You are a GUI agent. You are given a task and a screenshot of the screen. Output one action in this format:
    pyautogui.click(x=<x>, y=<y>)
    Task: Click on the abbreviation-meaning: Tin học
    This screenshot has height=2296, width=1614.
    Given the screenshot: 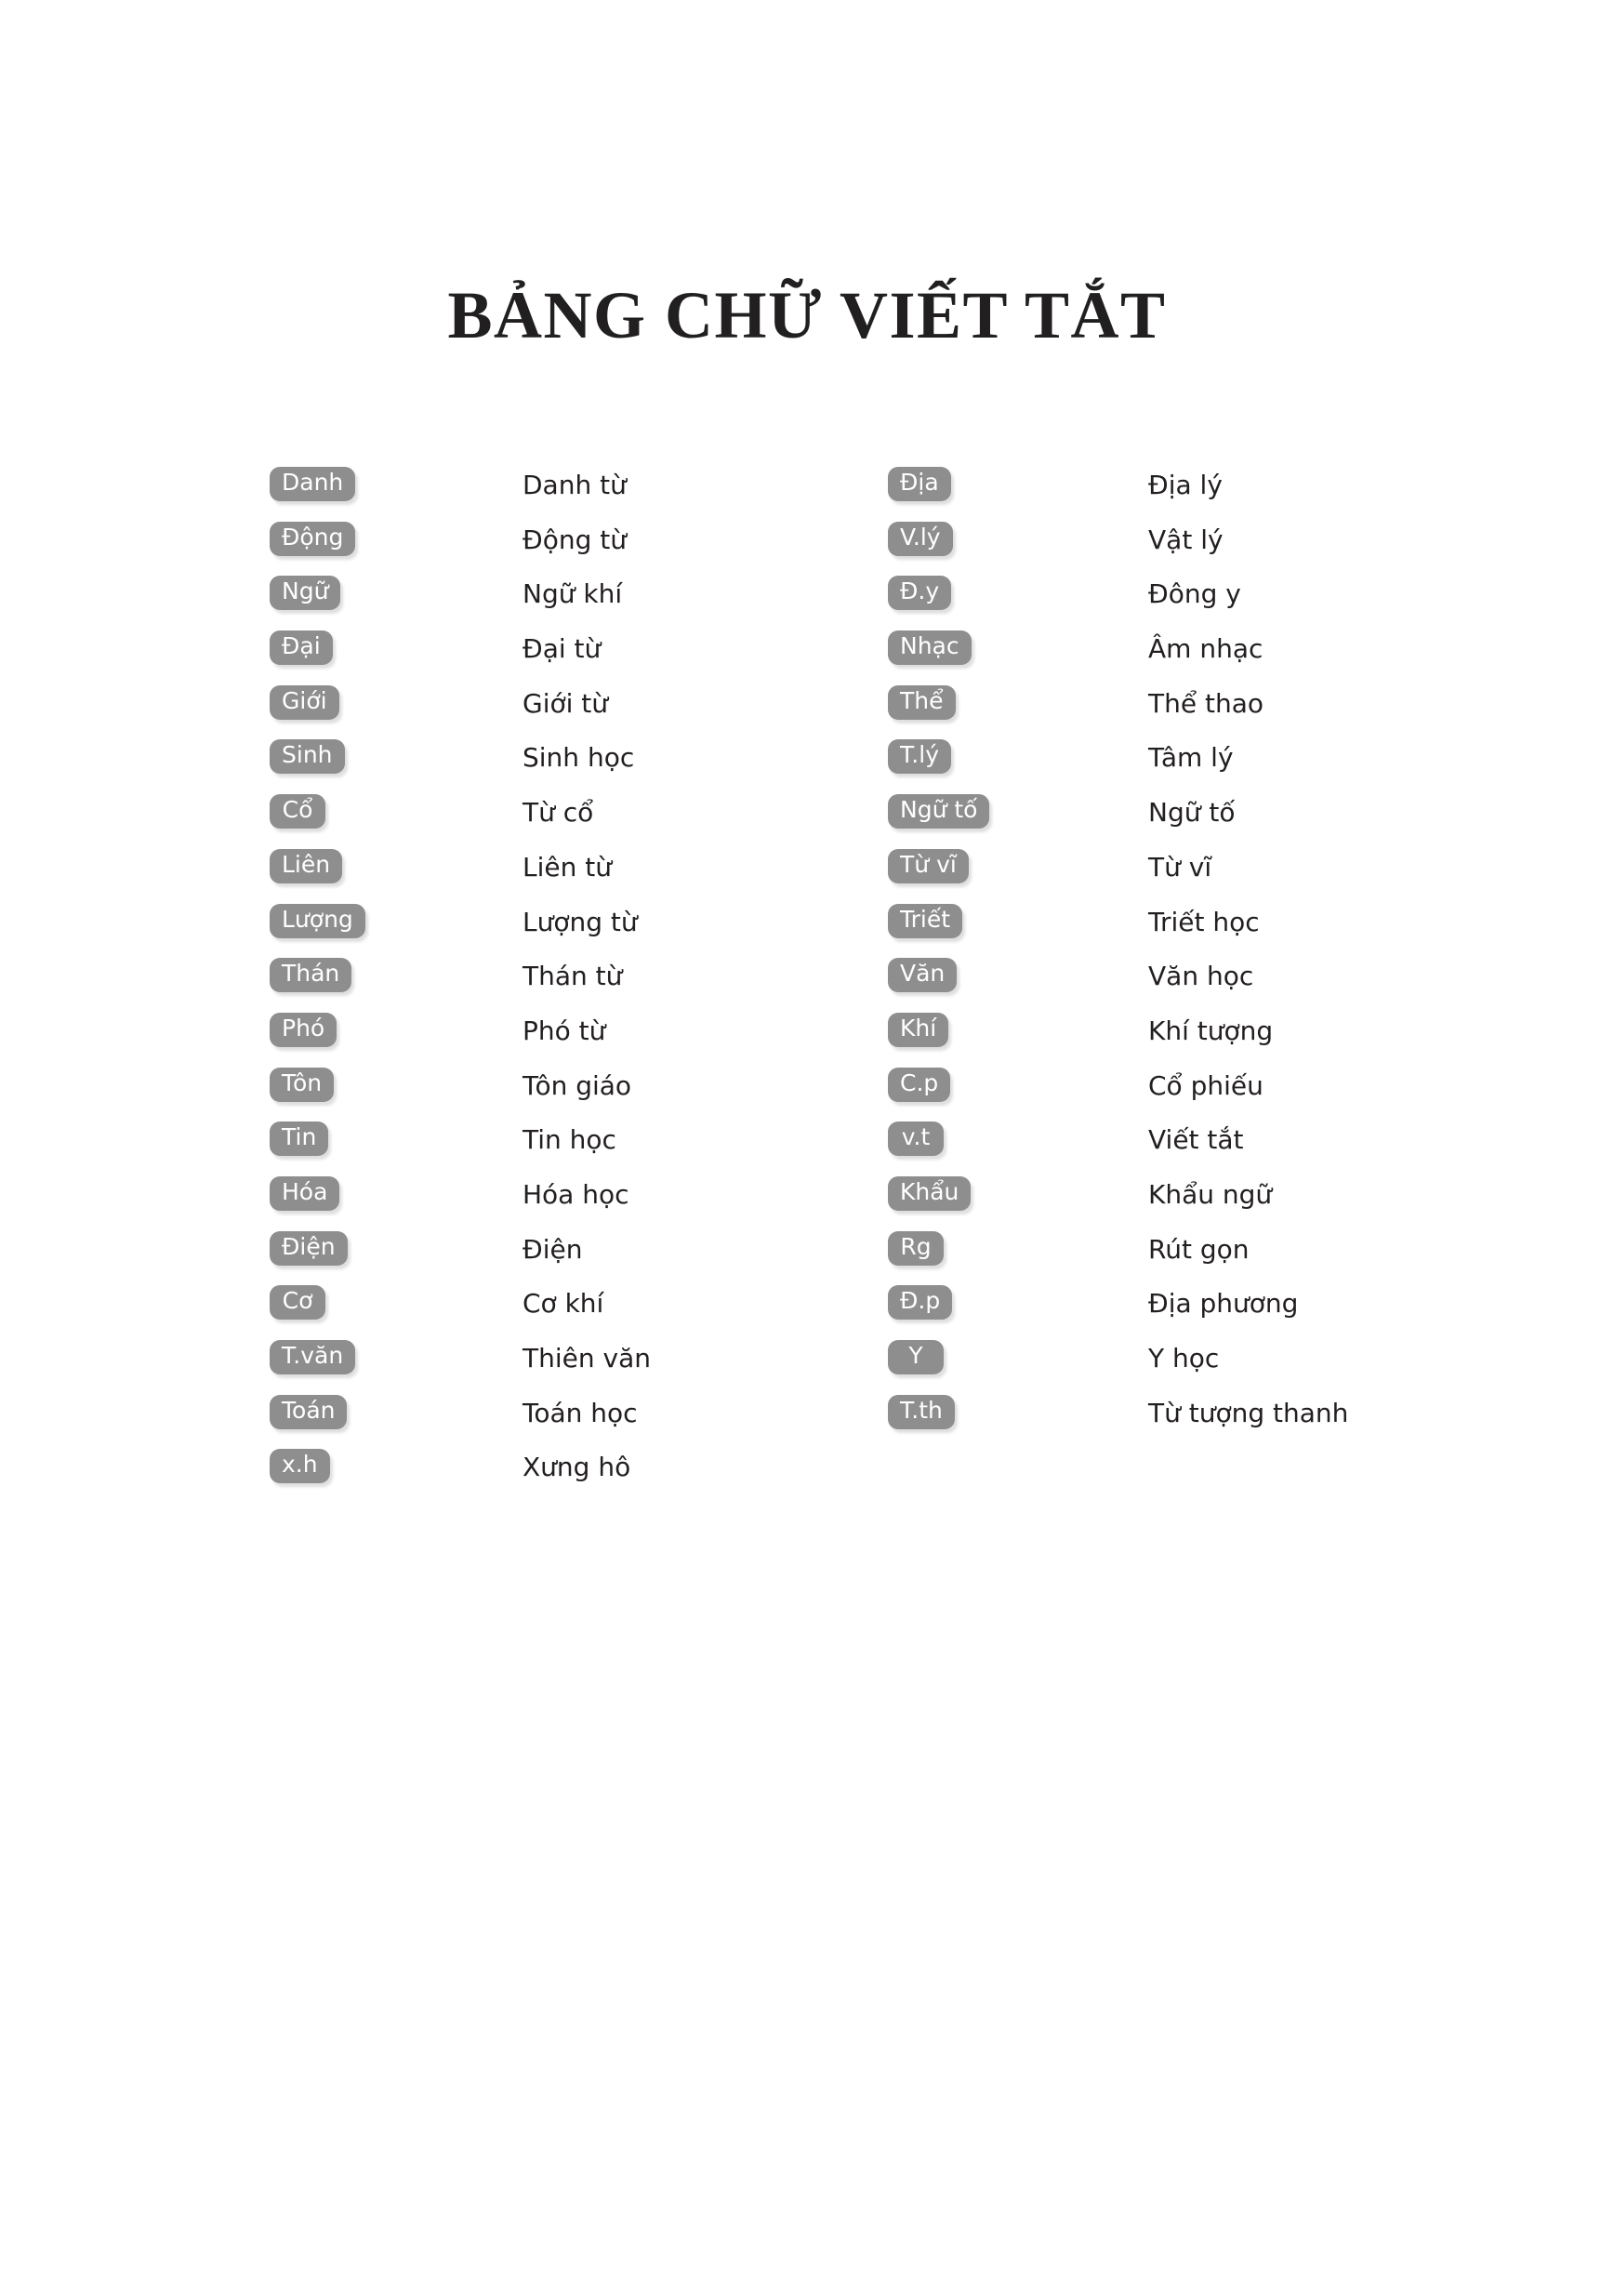 What is the action you would take?
    pyautogui.click(x=569, y=1140)
    